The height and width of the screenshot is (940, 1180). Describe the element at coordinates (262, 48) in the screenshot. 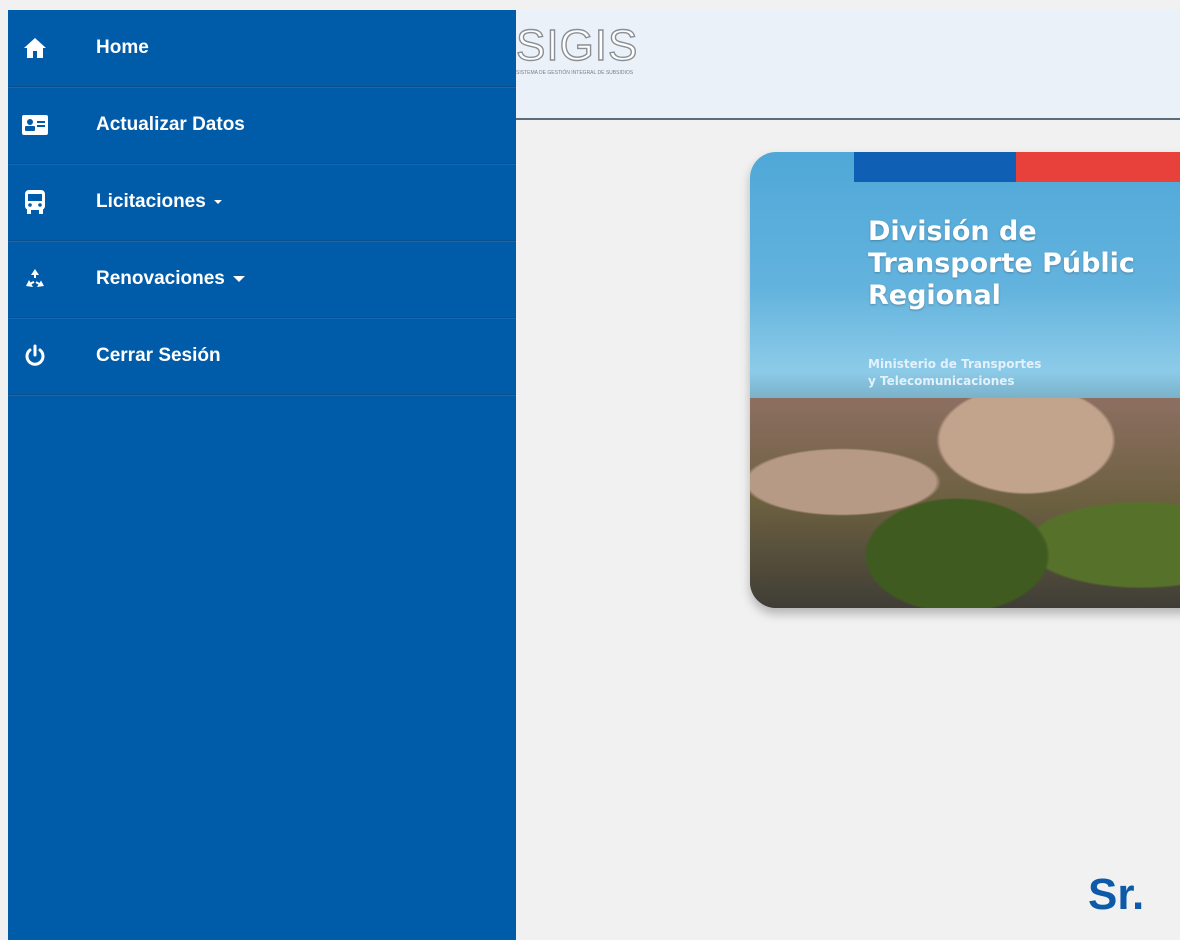

I see `sidebar-item-home: Home` at that location.